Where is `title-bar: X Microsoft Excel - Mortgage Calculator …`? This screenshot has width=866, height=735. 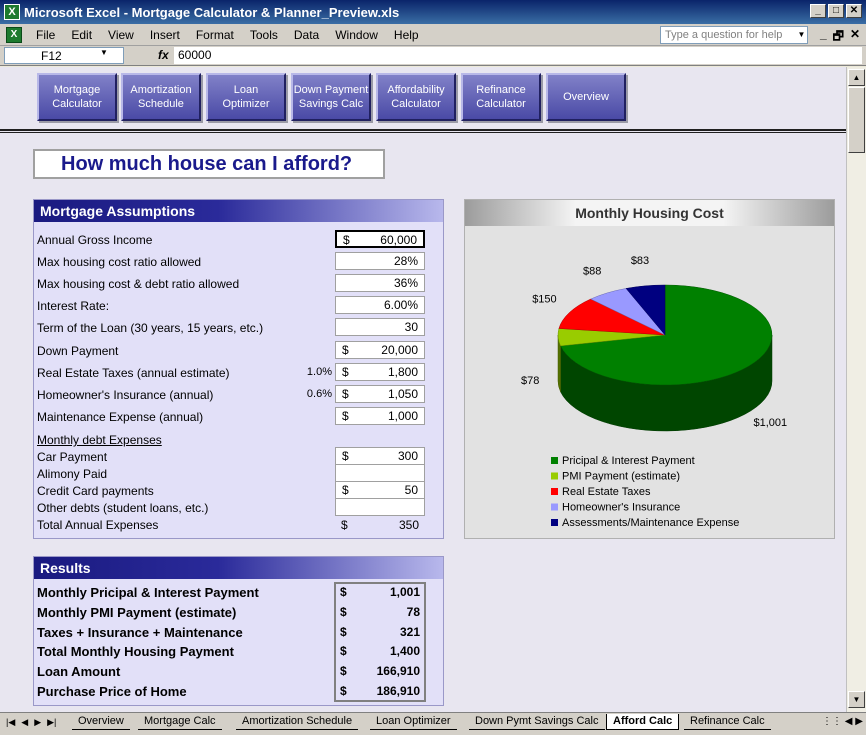
title-bar: X Microsoft Excel - Mortgage Calculator … is located at coordinates (433, 12).